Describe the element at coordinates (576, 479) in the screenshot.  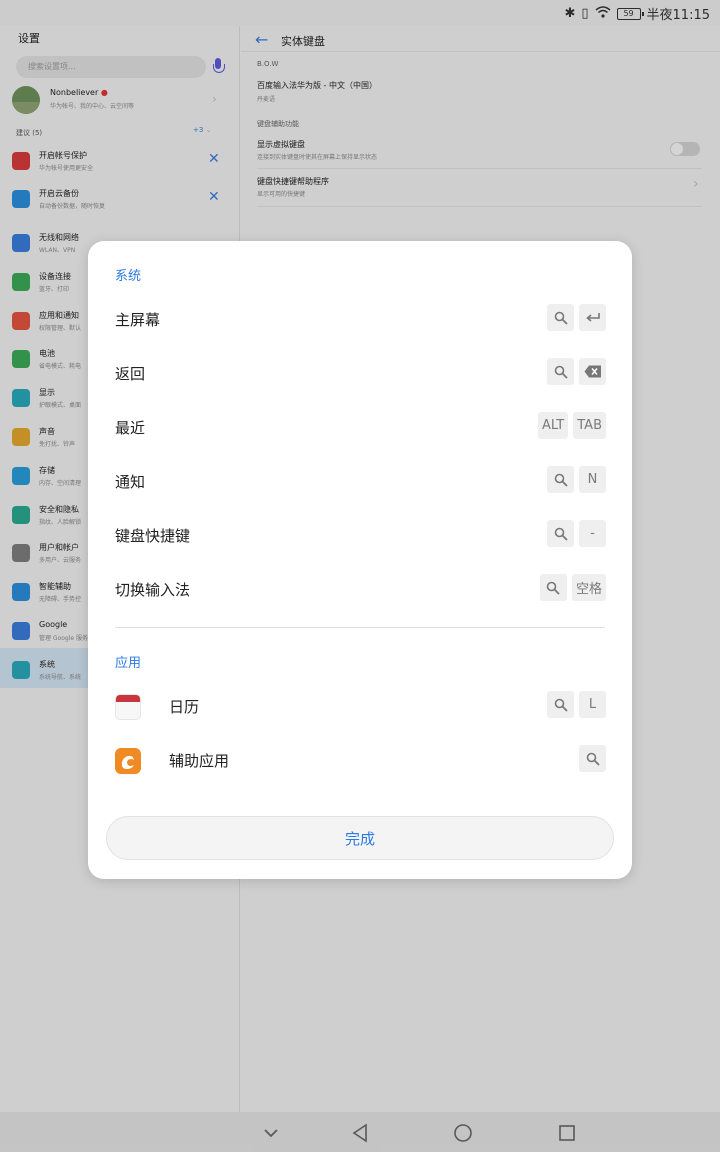
I see `shortcut-keys: N` at that location.